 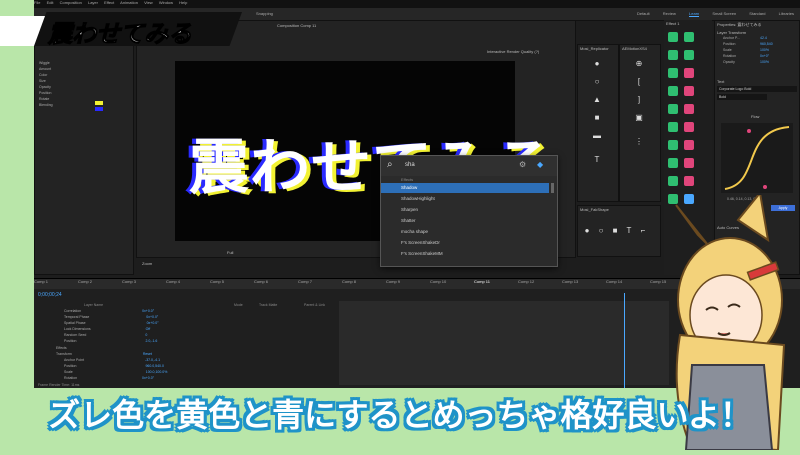 What do you see at coordinates (232, 281) in the screenshot?
I see `comp-tab: Comp 5` at bounding box center [232, 281].